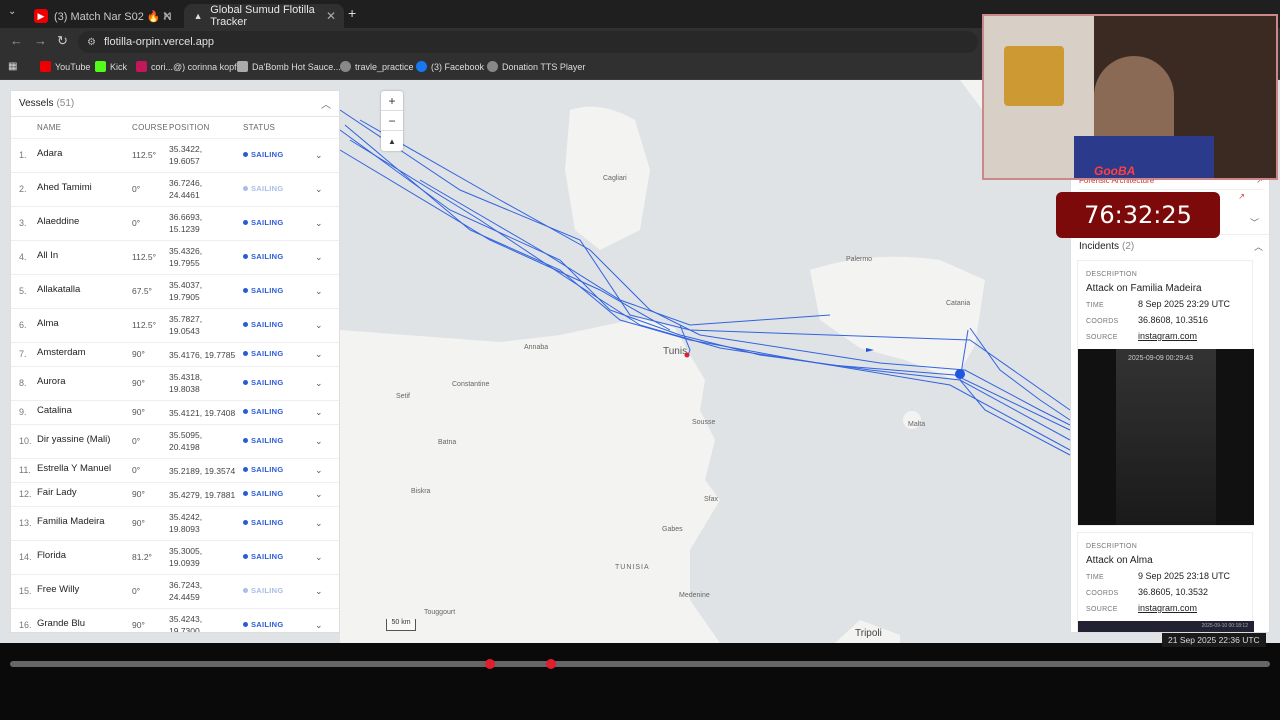  I want to click on vessel-row: 2. Ahed Tamimi 0° 36.7246, 24.4461 SAILING ⌄, so click(175, 190).